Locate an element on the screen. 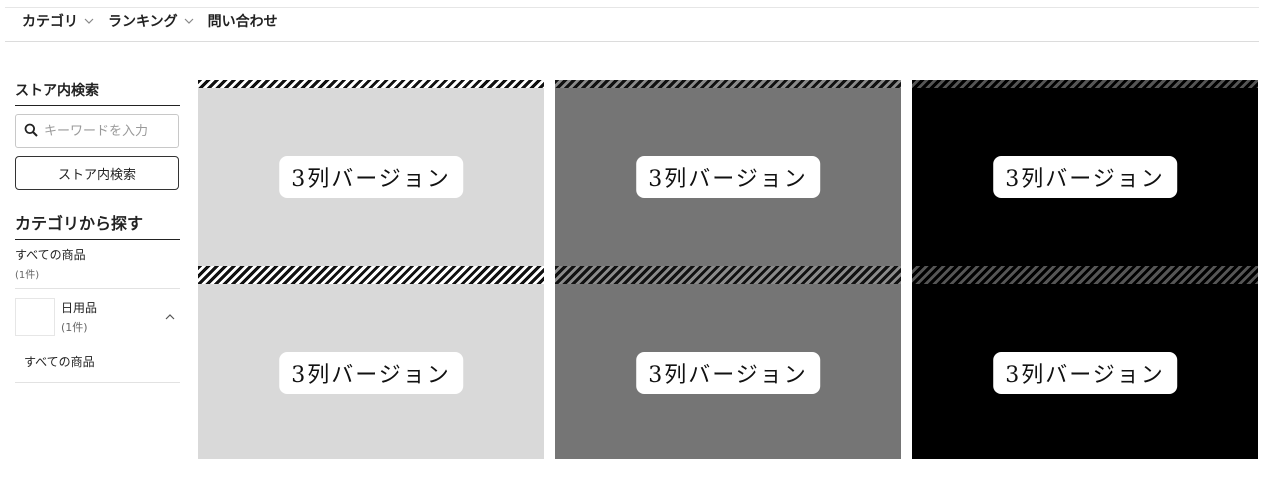 The image size is (1280, 490). search-input is located at coordinates (104, 131).